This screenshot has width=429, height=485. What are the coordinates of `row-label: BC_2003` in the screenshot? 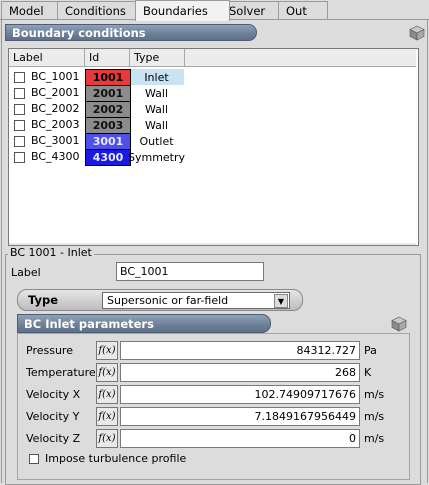 It's located at (55, 124).